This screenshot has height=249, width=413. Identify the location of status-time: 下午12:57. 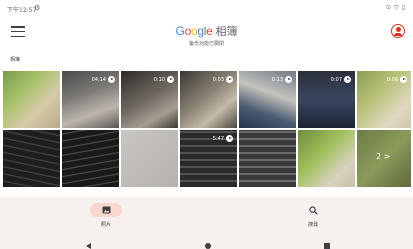
(22, 10).